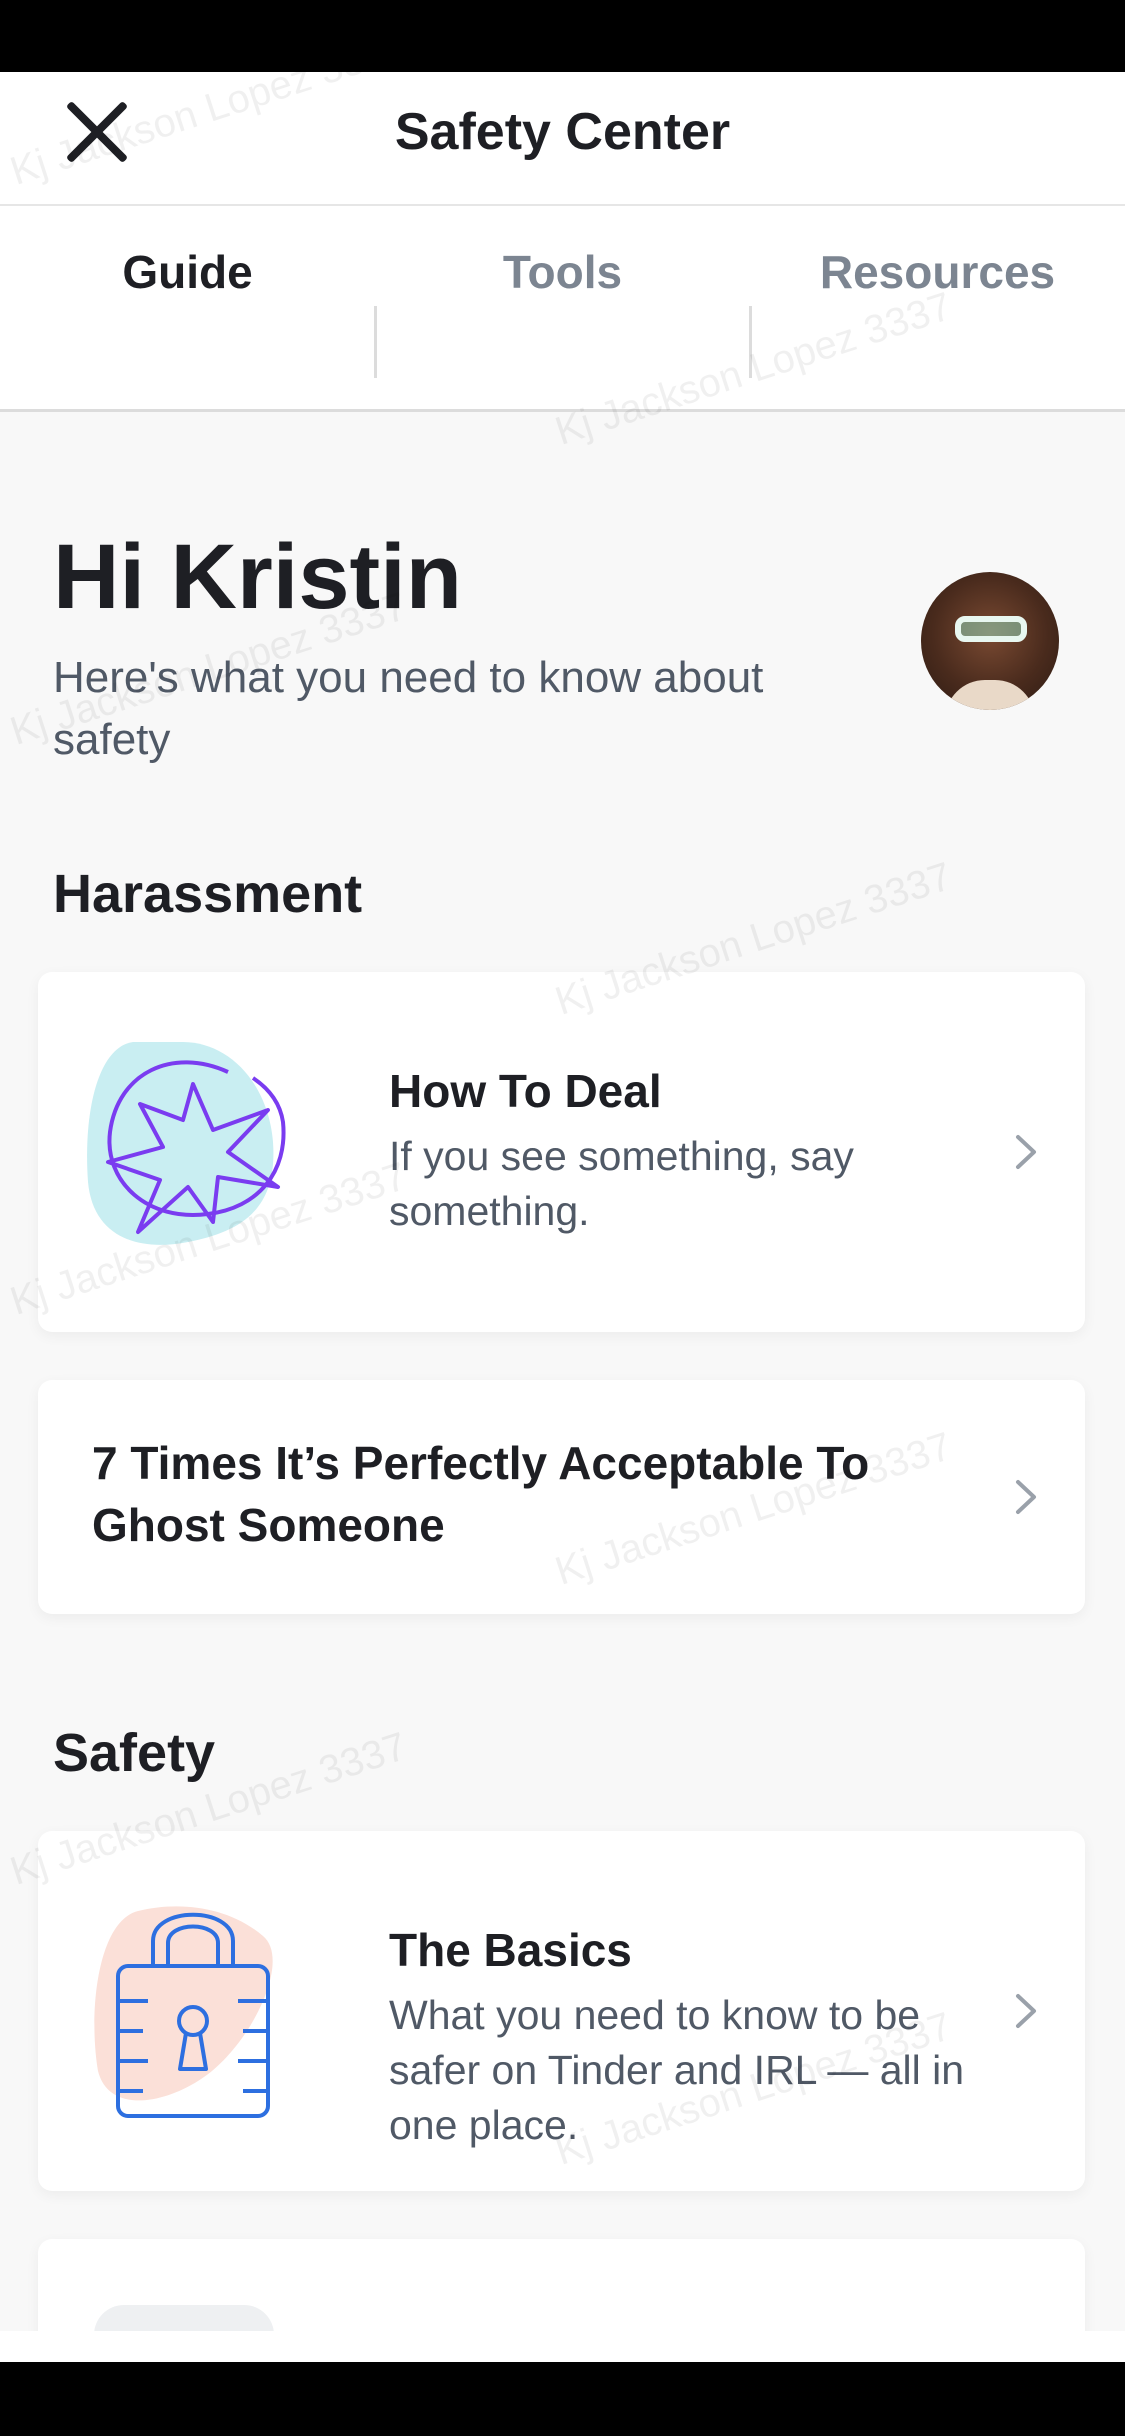 The image size is (1125, 2436). I want to click on top-bar: Safety Center, so click(562, 139).